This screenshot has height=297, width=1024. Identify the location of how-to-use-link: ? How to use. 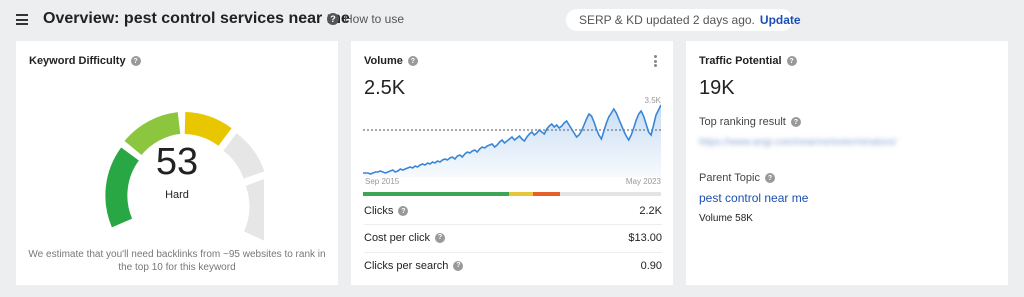
(365, 19).